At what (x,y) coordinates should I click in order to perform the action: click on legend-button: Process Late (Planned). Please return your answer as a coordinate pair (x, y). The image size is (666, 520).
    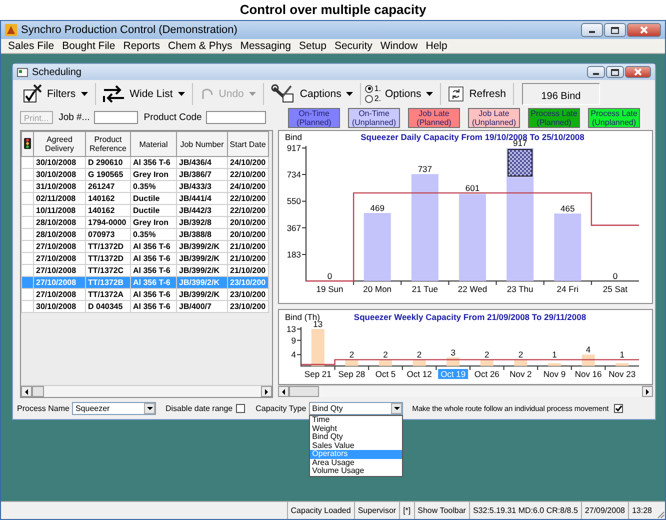
    Looking at the image, I should click on (554, 118).